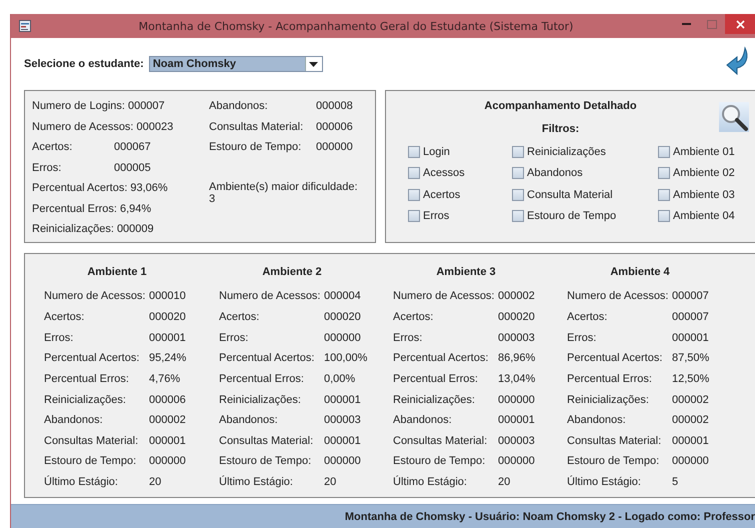 The height and width of the screenshot is (528, 755). Describe the element at coordinates (704, 216) in the screenshot. I see `checkbox-label: Ambiente 04` at that location.